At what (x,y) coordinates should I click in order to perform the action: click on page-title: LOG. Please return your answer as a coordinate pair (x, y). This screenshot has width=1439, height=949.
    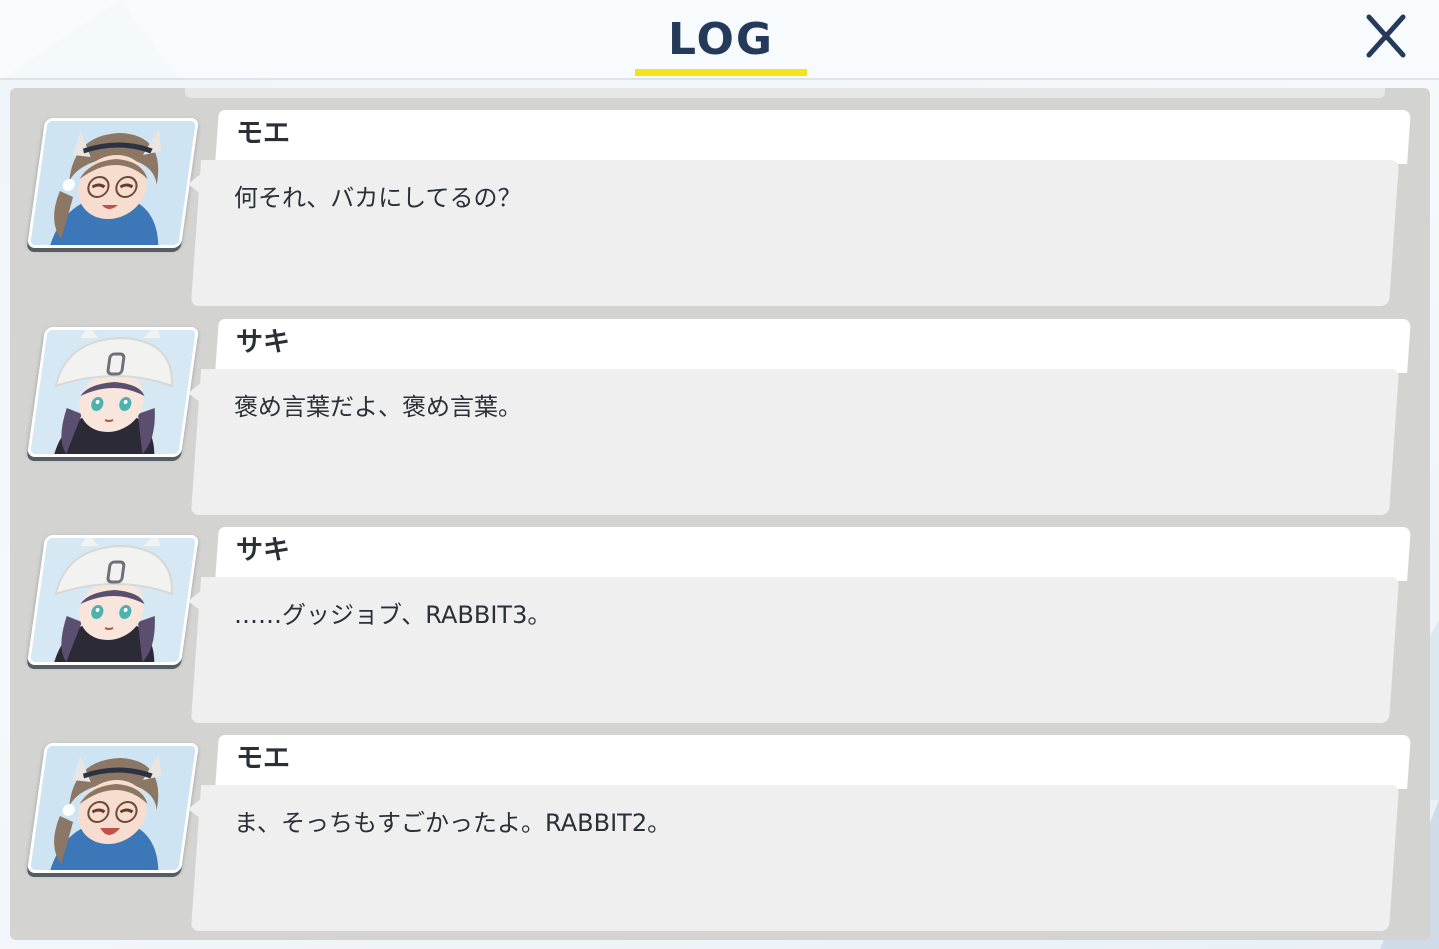
    Looking at the image, I should click on (721, 39).